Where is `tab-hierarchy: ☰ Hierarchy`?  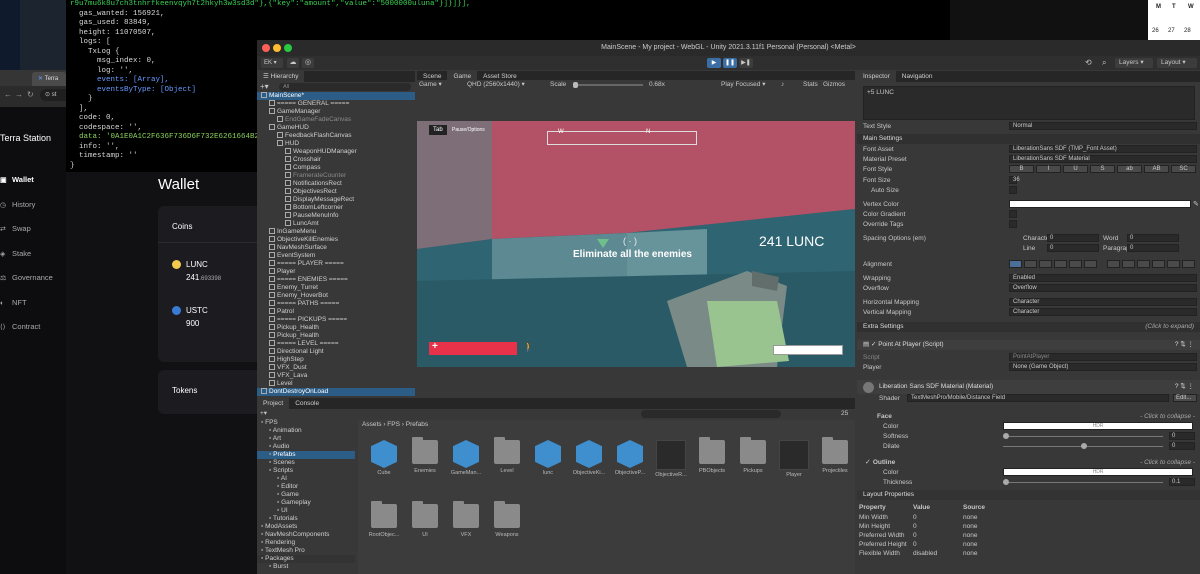 tab-hierarchy: ☰ Hierarchy is located at coordinates (281, 76).